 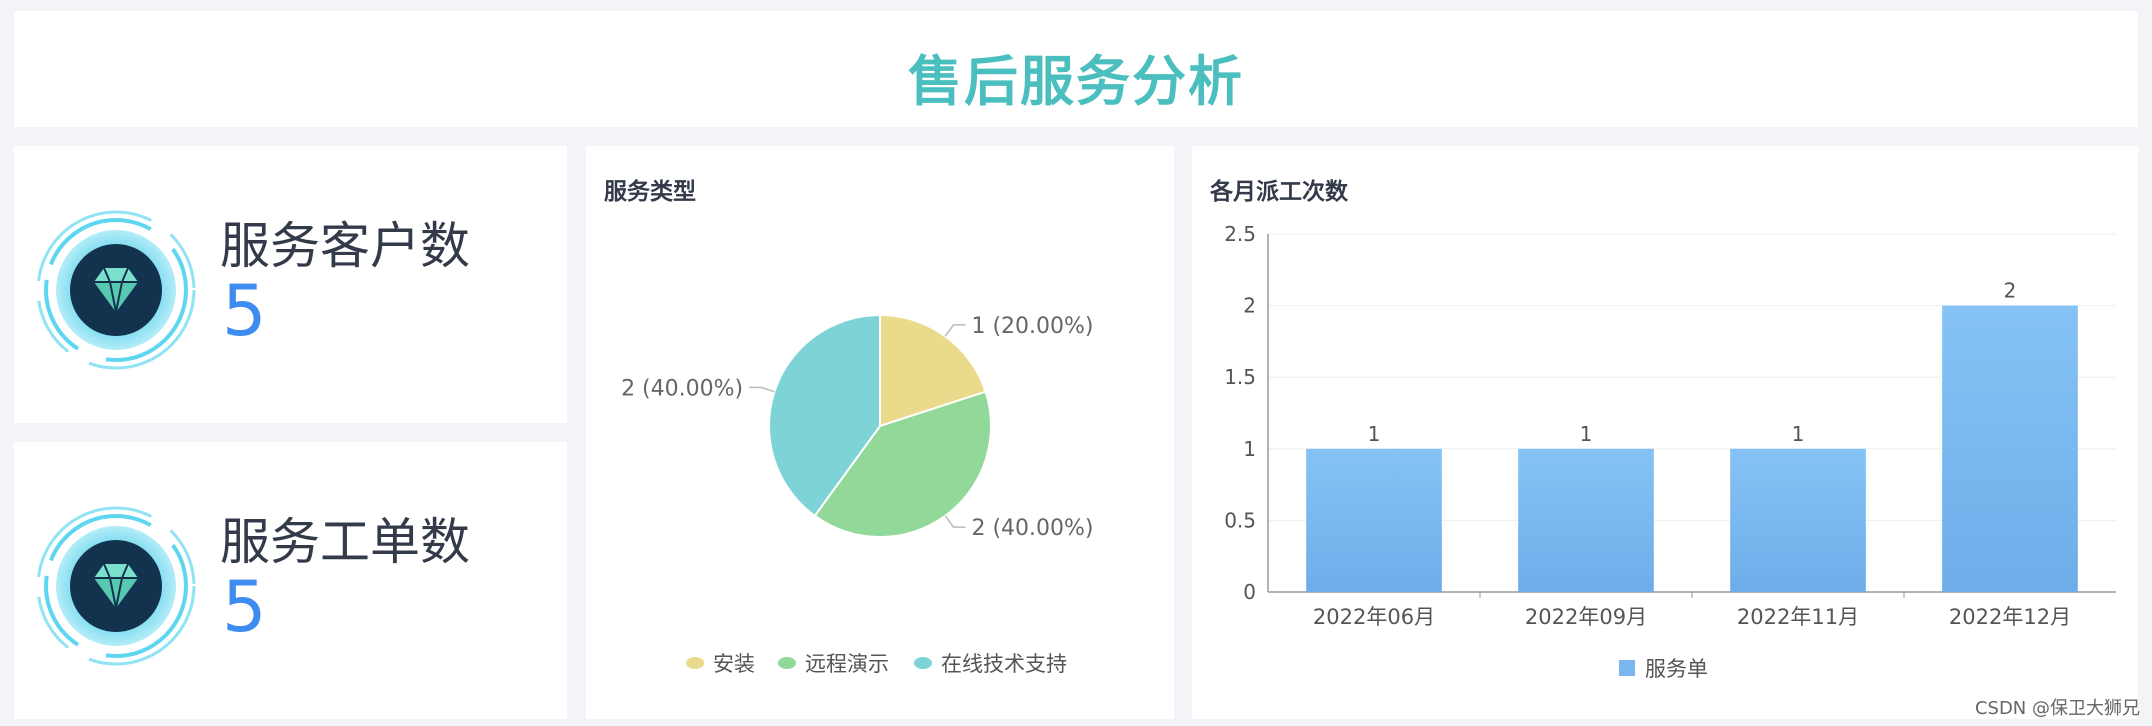 What do you see at coordinates (290, 580) in the screenshot?
I see `kpi-card-orders: 服务工单数 5` at bounding box center [290, 580].